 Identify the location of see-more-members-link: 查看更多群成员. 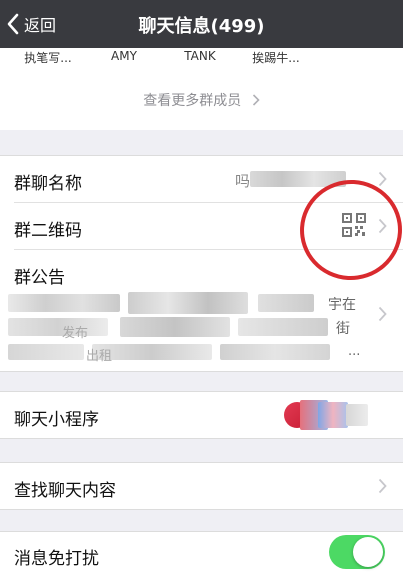
(201, 100).